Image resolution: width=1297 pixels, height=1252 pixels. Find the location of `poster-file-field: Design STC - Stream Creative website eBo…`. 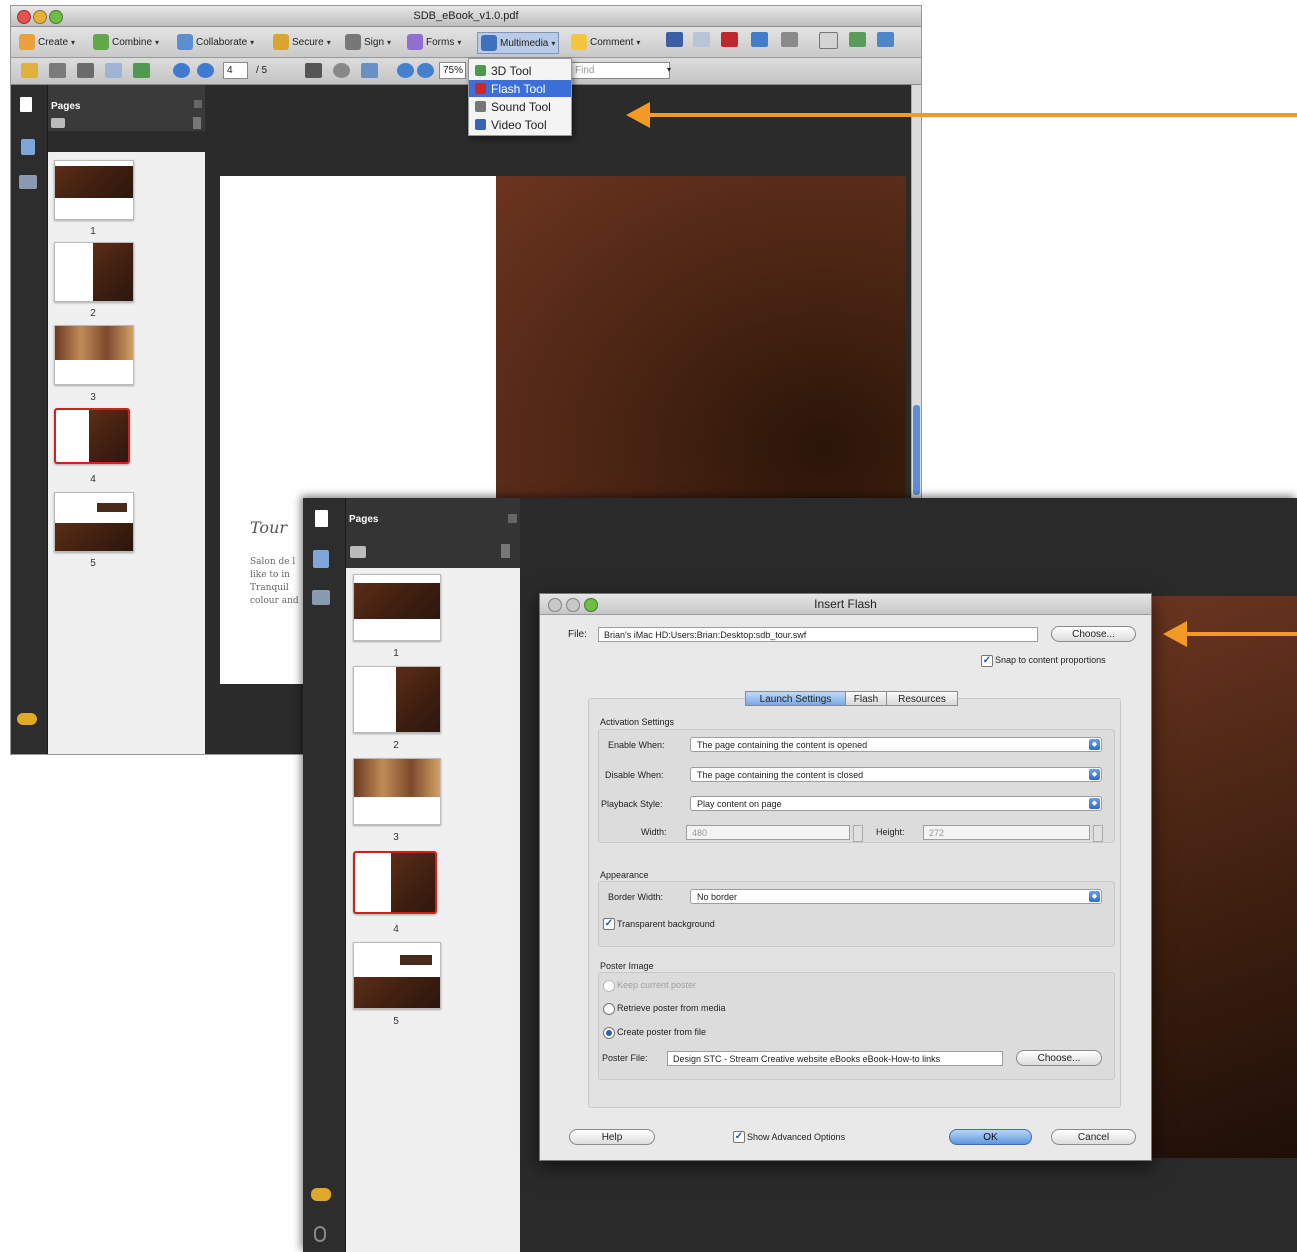

poster-file-field: Design STC - Stream Creative website eBo… is located at coordinates (835, 1058).